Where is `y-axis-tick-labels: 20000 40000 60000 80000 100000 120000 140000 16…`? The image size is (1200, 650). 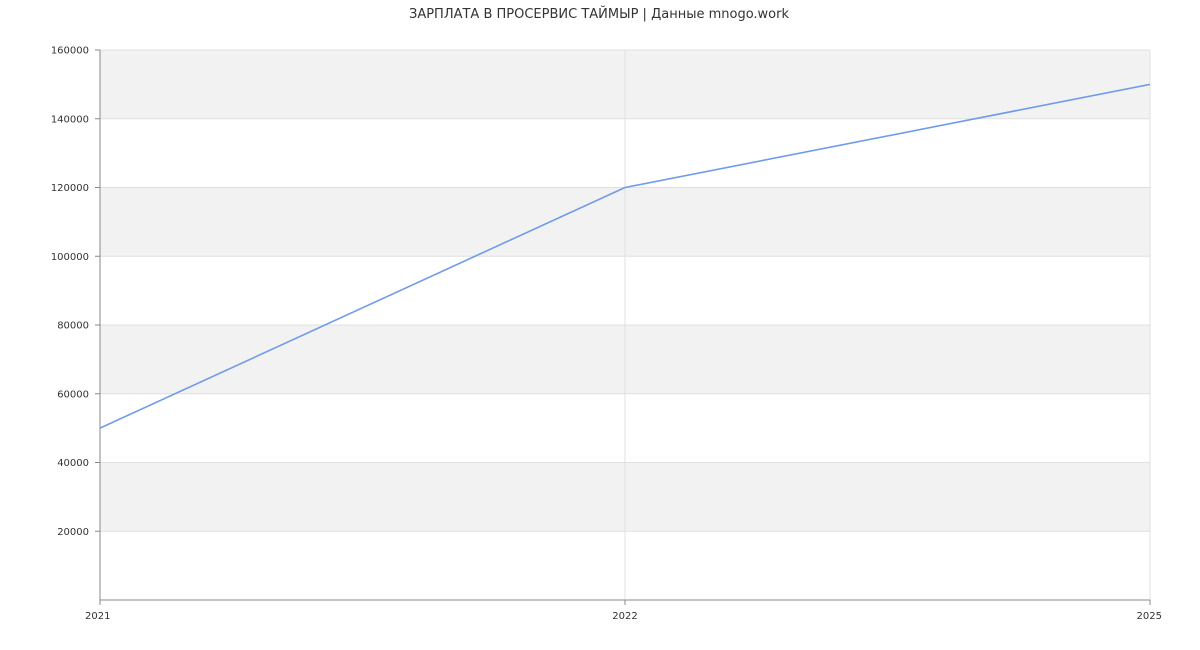 y-axis-tick-labels: 20000 40000 60000 80000 100000 120000 140000 16… is located at coordinates (70, 292).